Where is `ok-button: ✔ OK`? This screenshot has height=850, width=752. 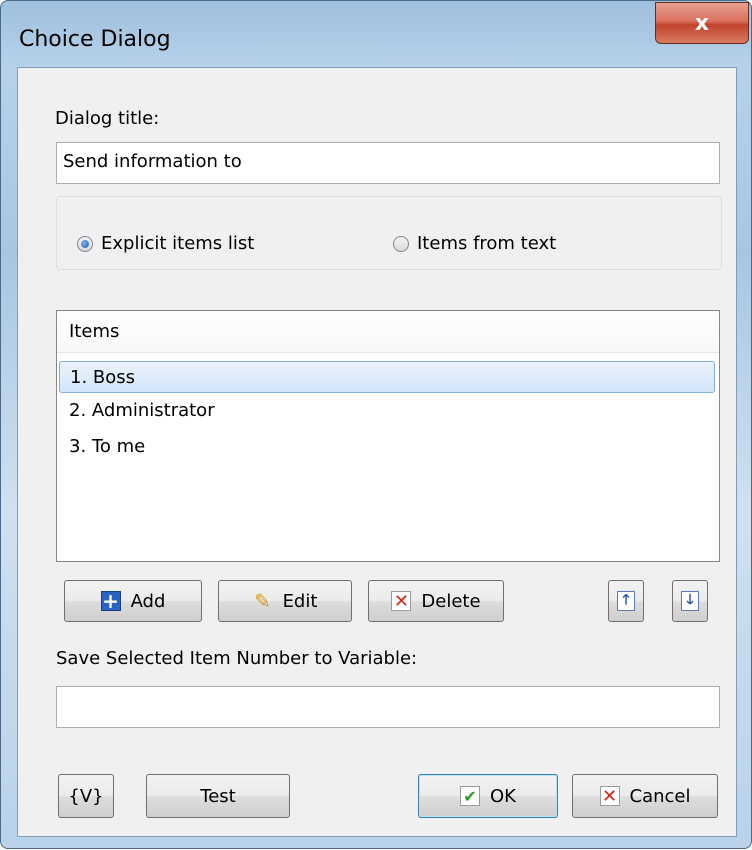
ok-button: ✔ OK is located at coordinates (488, 796).